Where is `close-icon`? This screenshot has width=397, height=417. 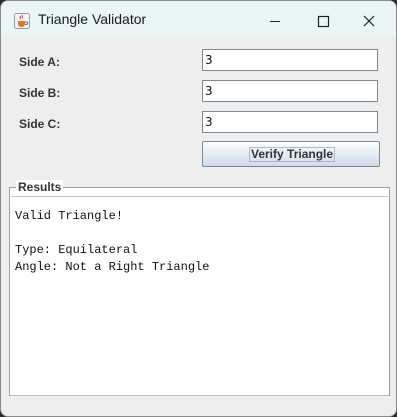
close-icon is located at coordinates (369, 21).